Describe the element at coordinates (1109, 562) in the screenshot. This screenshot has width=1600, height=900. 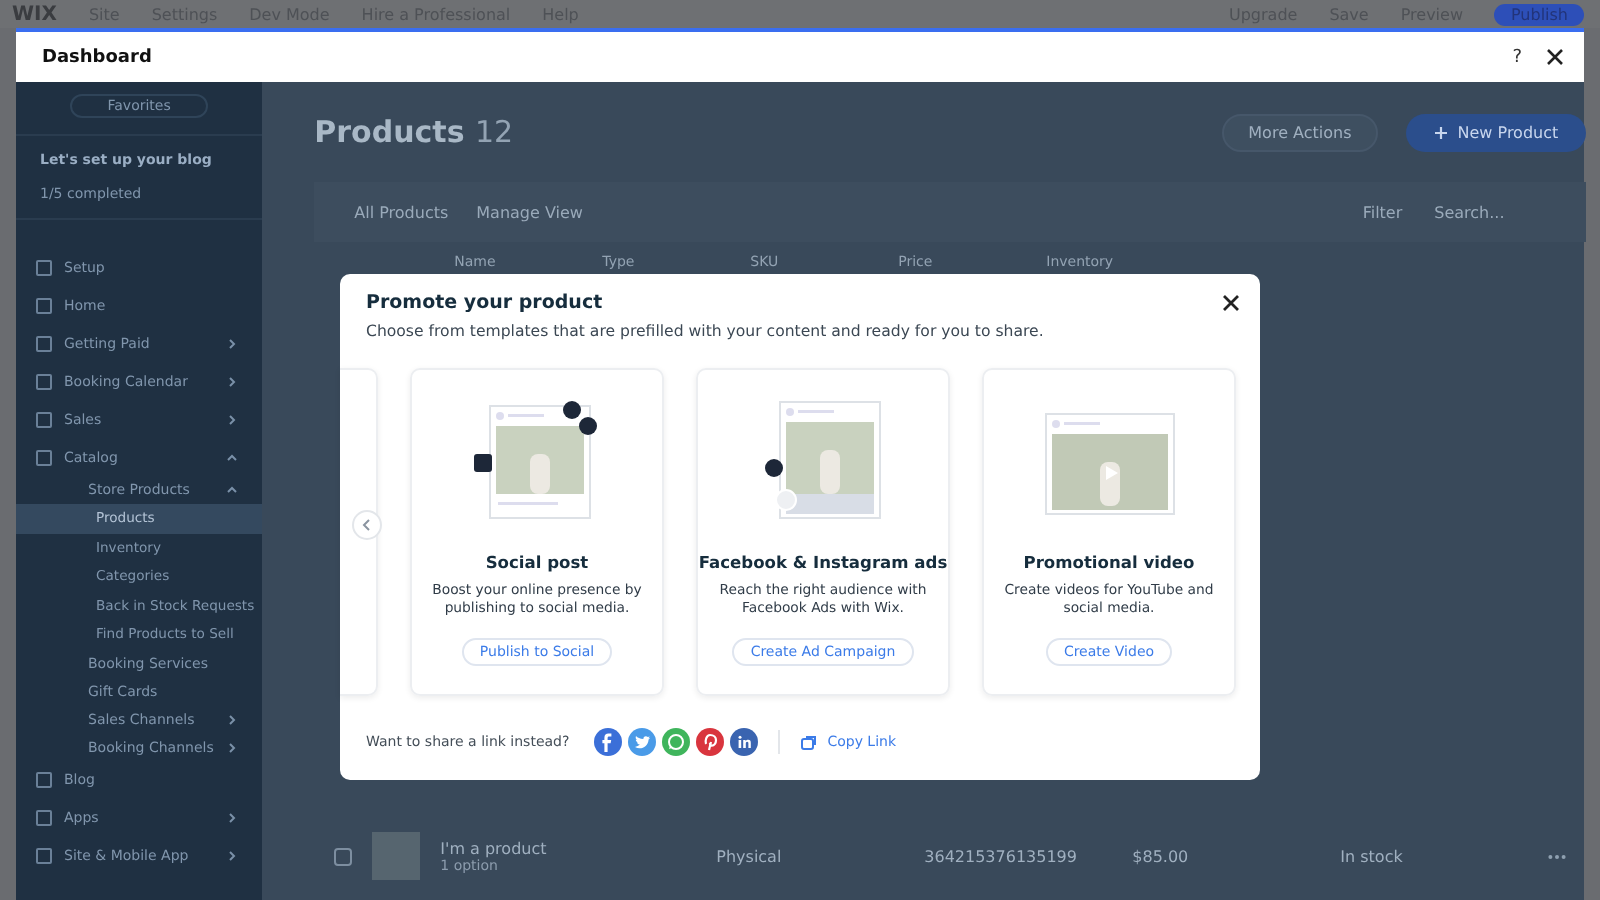
I see `card-title: Promotional video` at that location.